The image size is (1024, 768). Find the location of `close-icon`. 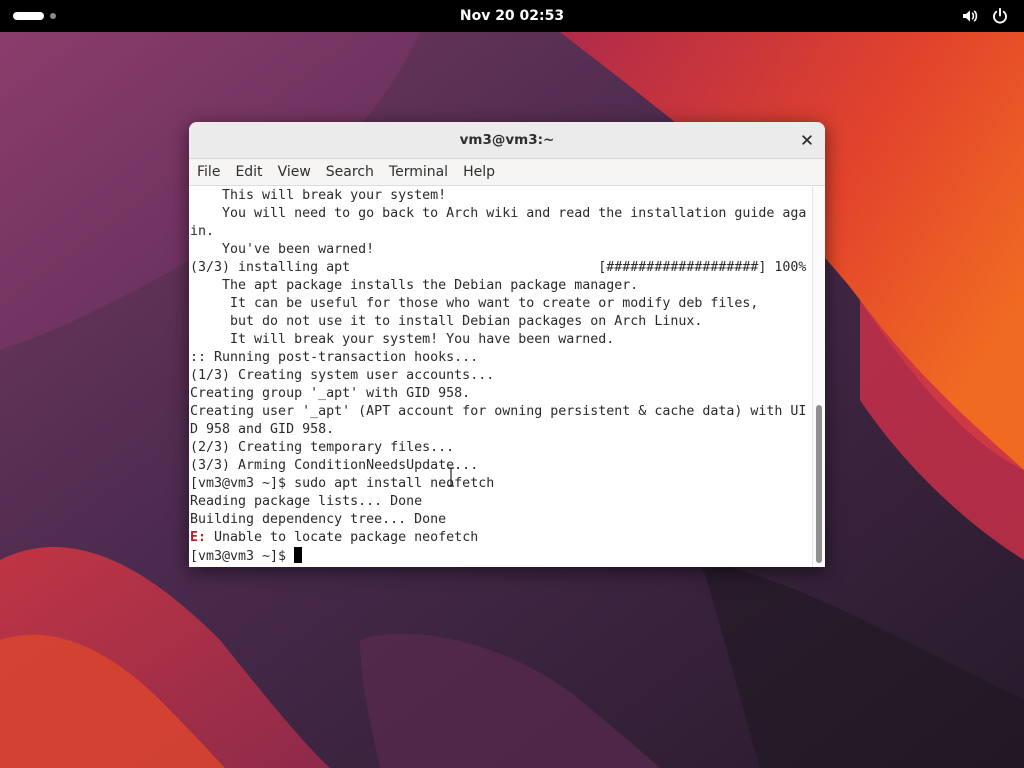

close-icon is located at coordinates (807, 140).